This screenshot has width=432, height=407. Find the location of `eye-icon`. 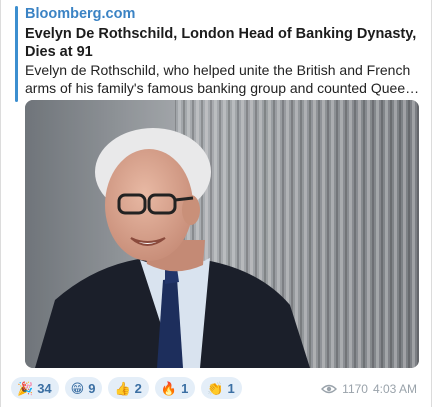

eye-icon is located at coordinates (329, 389).